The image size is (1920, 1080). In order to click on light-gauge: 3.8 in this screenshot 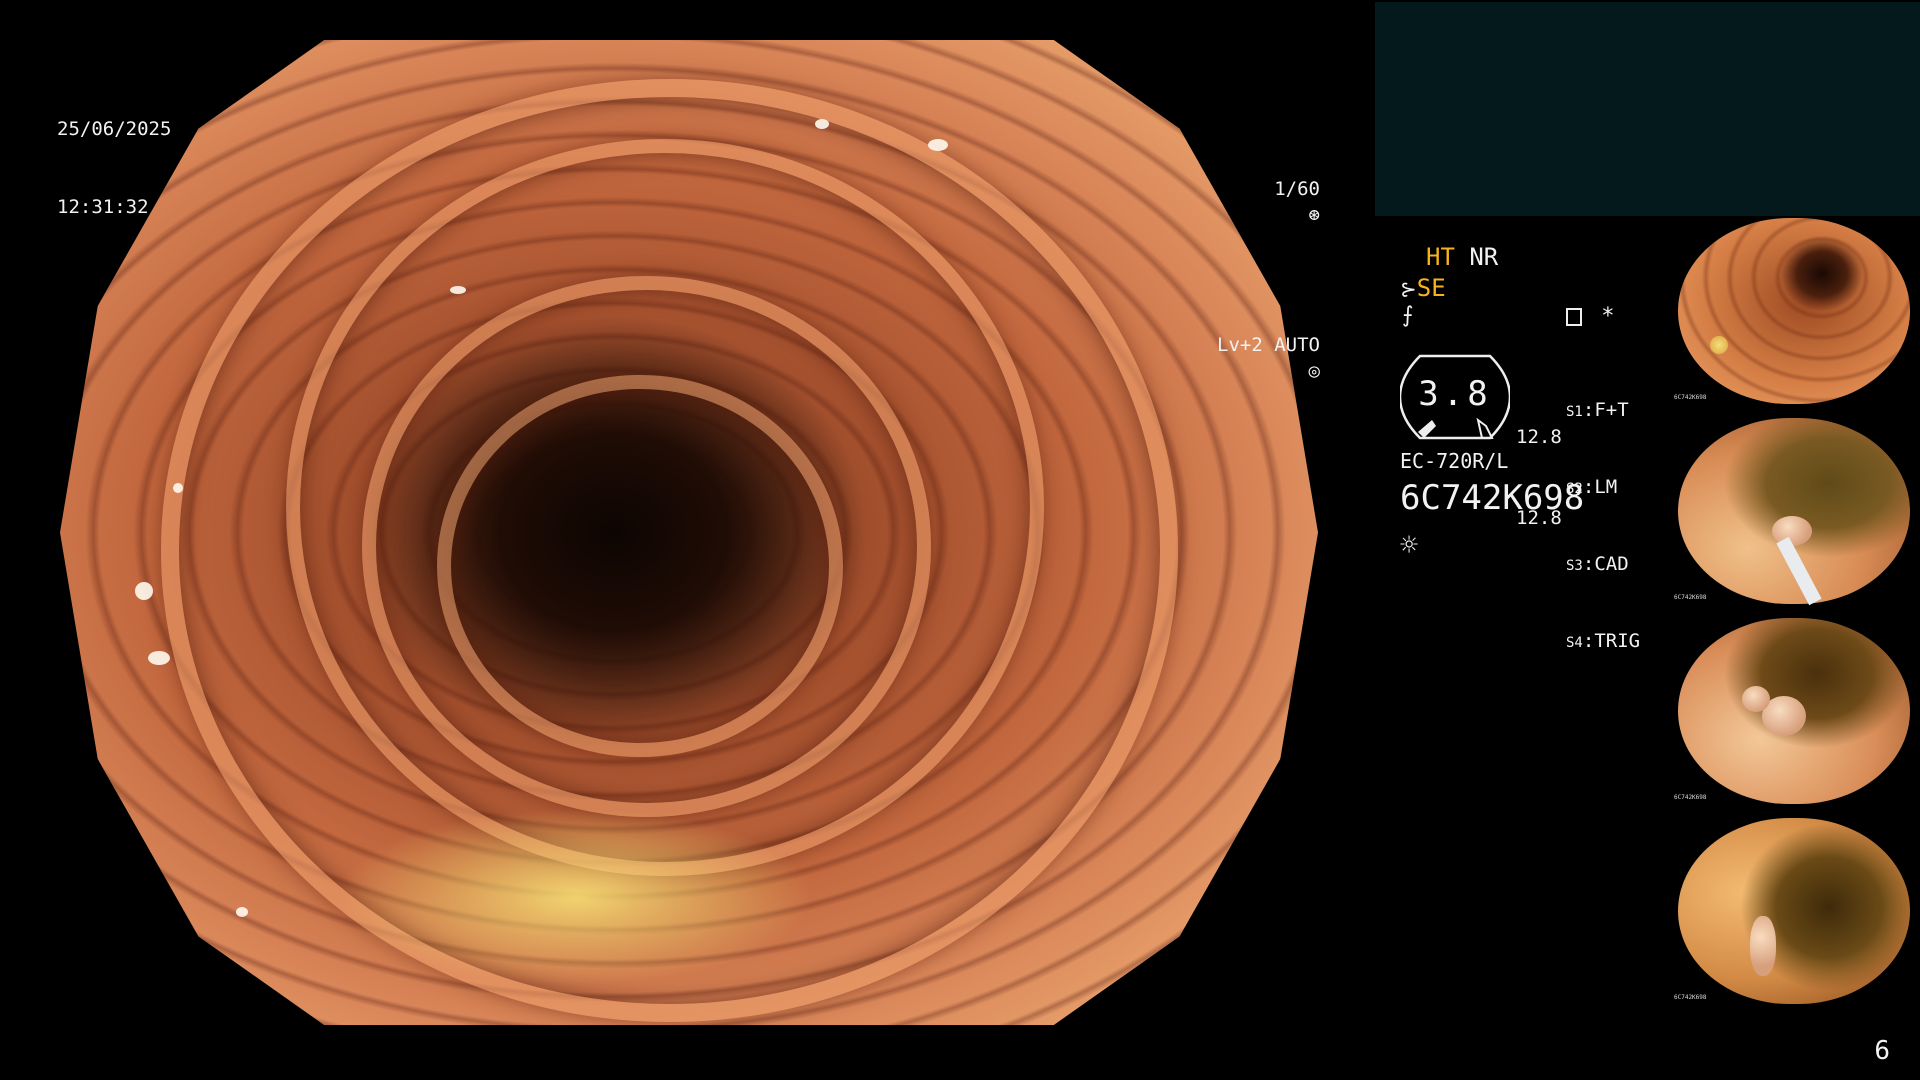, I will do `click(1455, 397)`.